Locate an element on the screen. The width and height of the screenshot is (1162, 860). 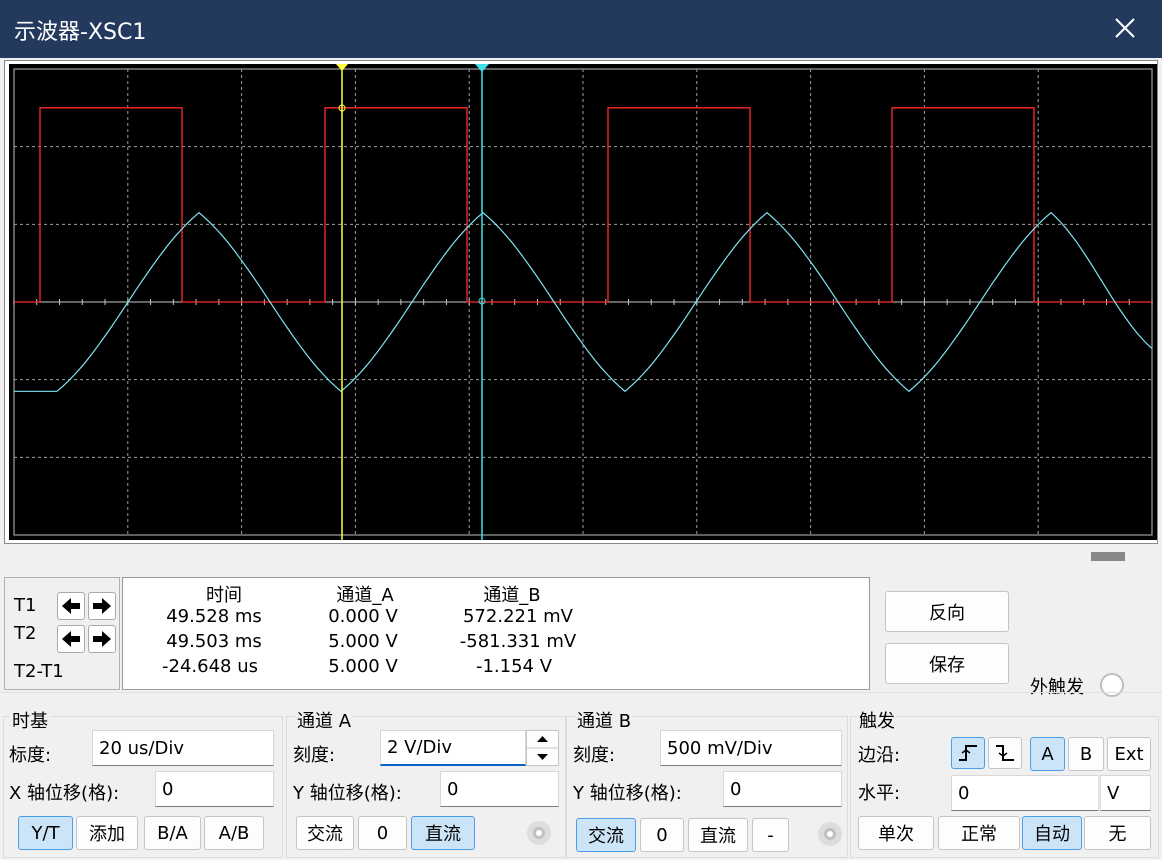
trigger-level-unit: V is located at coordinates (1125, 793).